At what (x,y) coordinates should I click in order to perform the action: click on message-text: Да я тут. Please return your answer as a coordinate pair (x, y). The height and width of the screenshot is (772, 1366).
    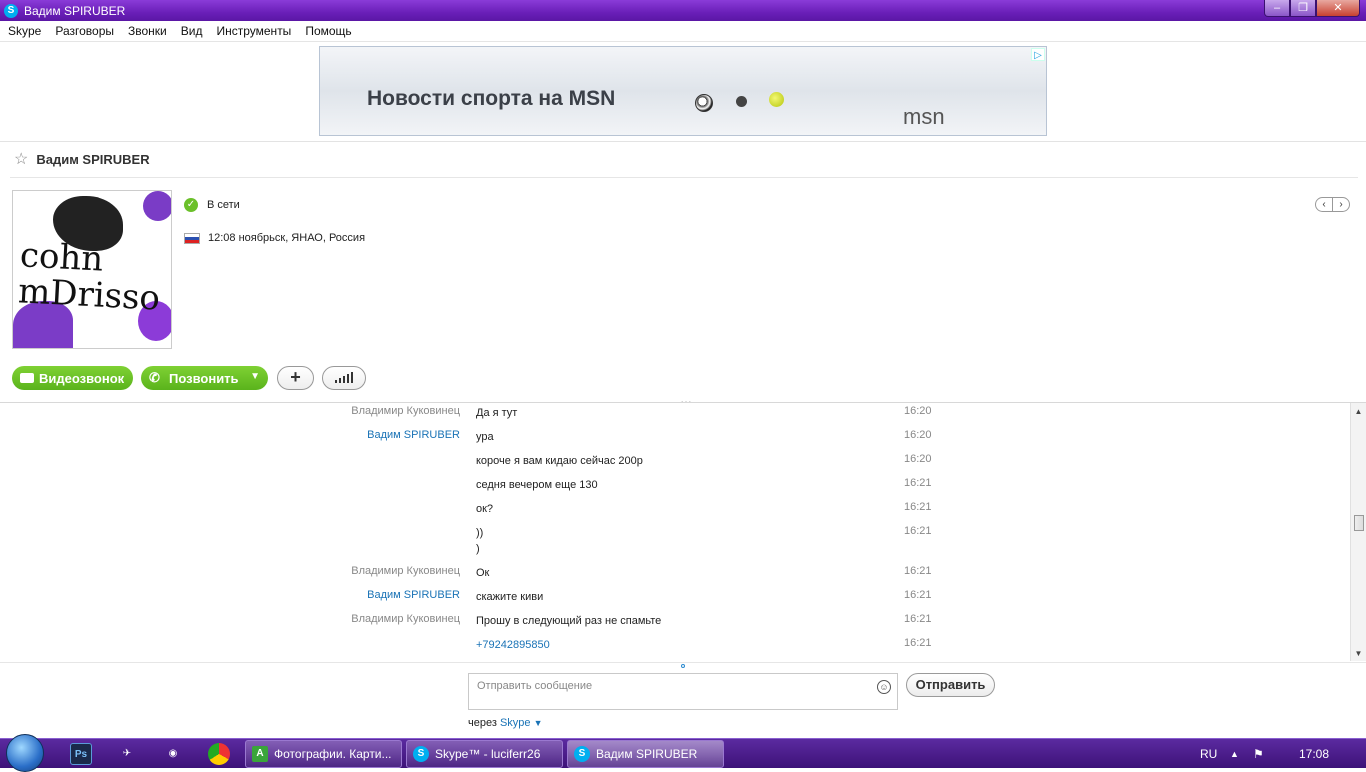
    Looking at the image, I should click on (497, 413).